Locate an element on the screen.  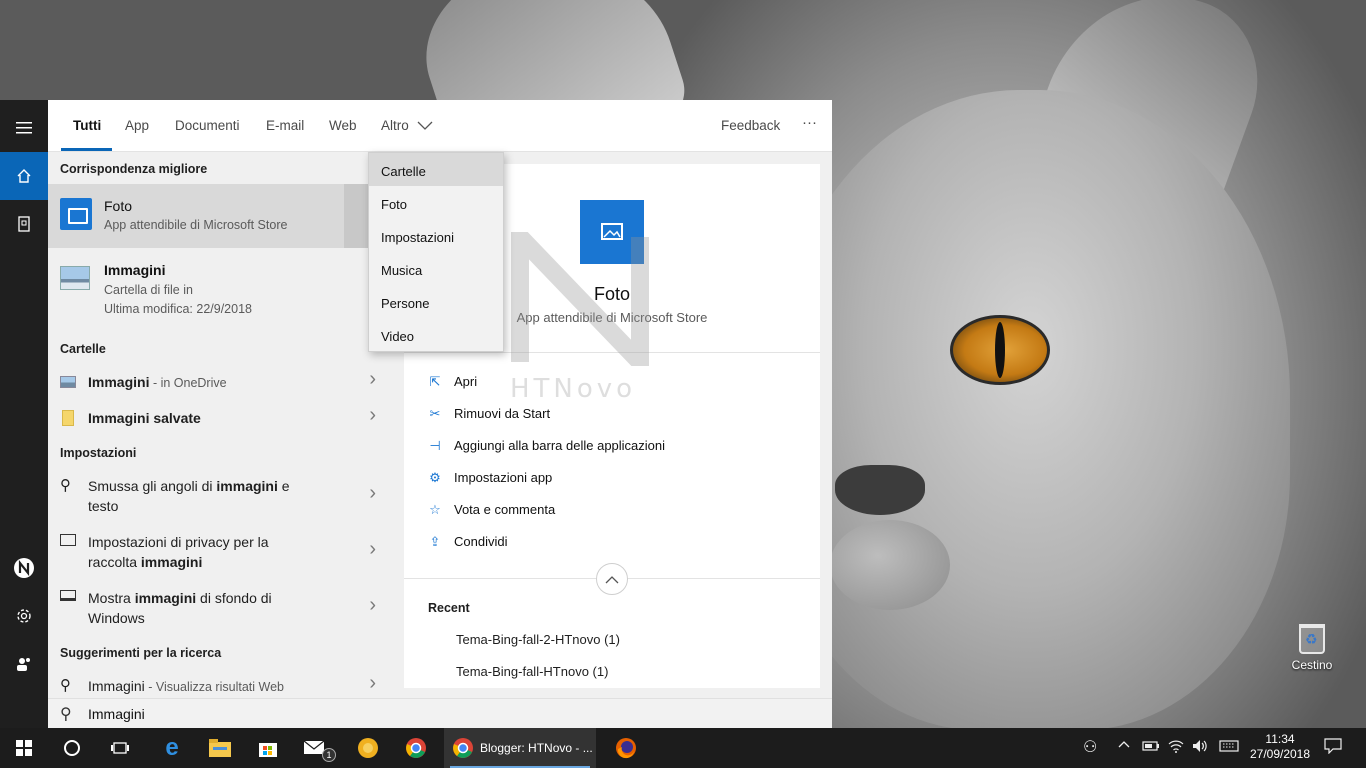
search-box: ⚲ Immagini is located at coordinates (440, 713).